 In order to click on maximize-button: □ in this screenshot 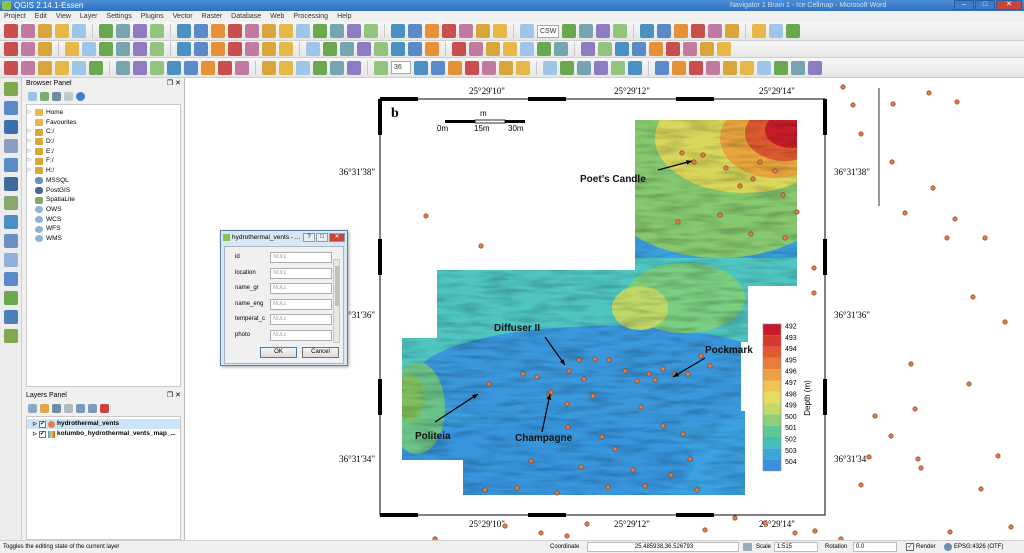, I will do `click(985, 5)`.